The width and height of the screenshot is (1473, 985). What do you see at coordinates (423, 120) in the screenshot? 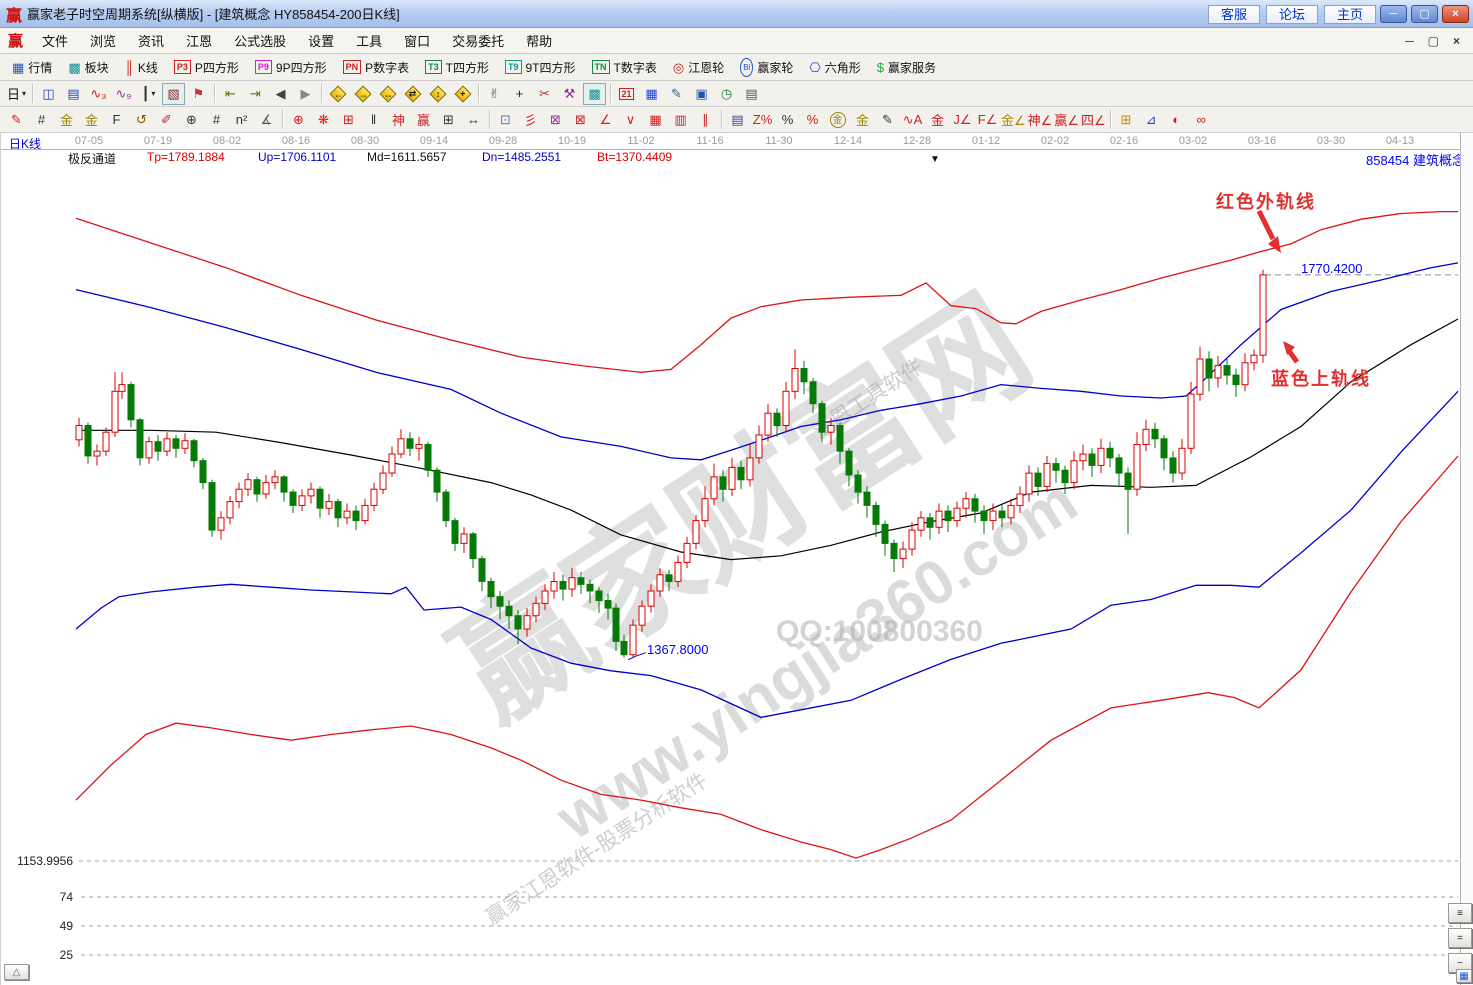
I see `win-grid-icon: 赢` at bounding box center [423, 120].